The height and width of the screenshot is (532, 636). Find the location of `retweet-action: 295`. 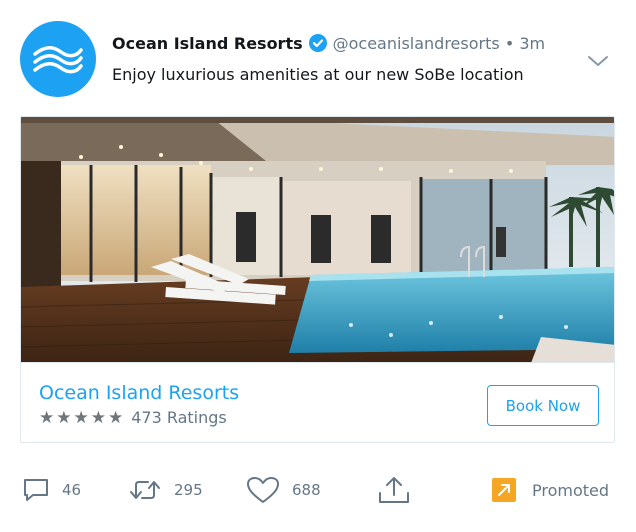

retweet-action: 295 is located at coordinates (165, 490).